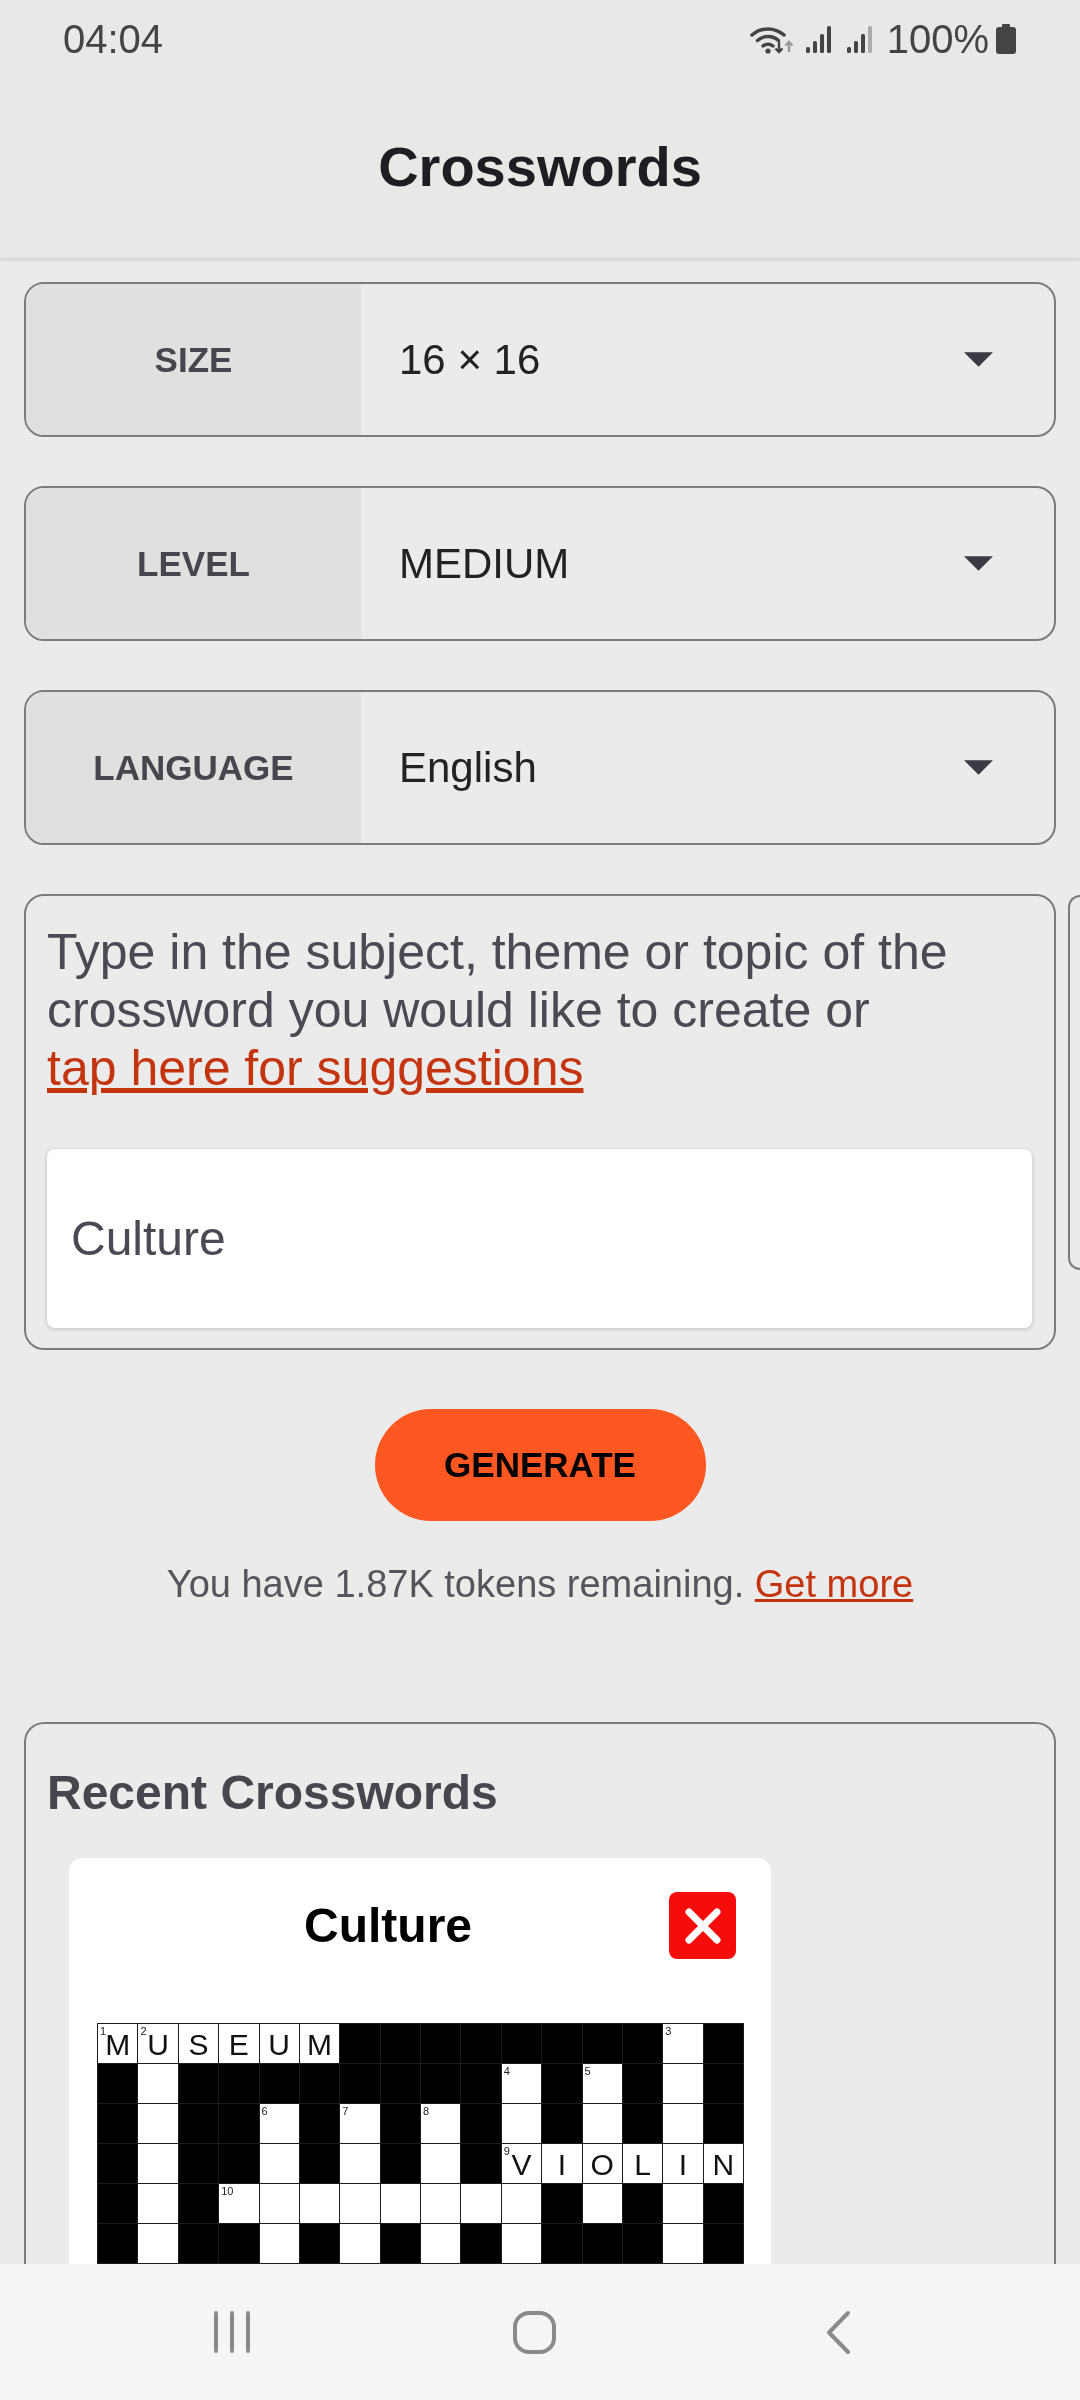 This screenshot has height=2400, width=1080. I want to click on wifi-icon, so click(772, 39).